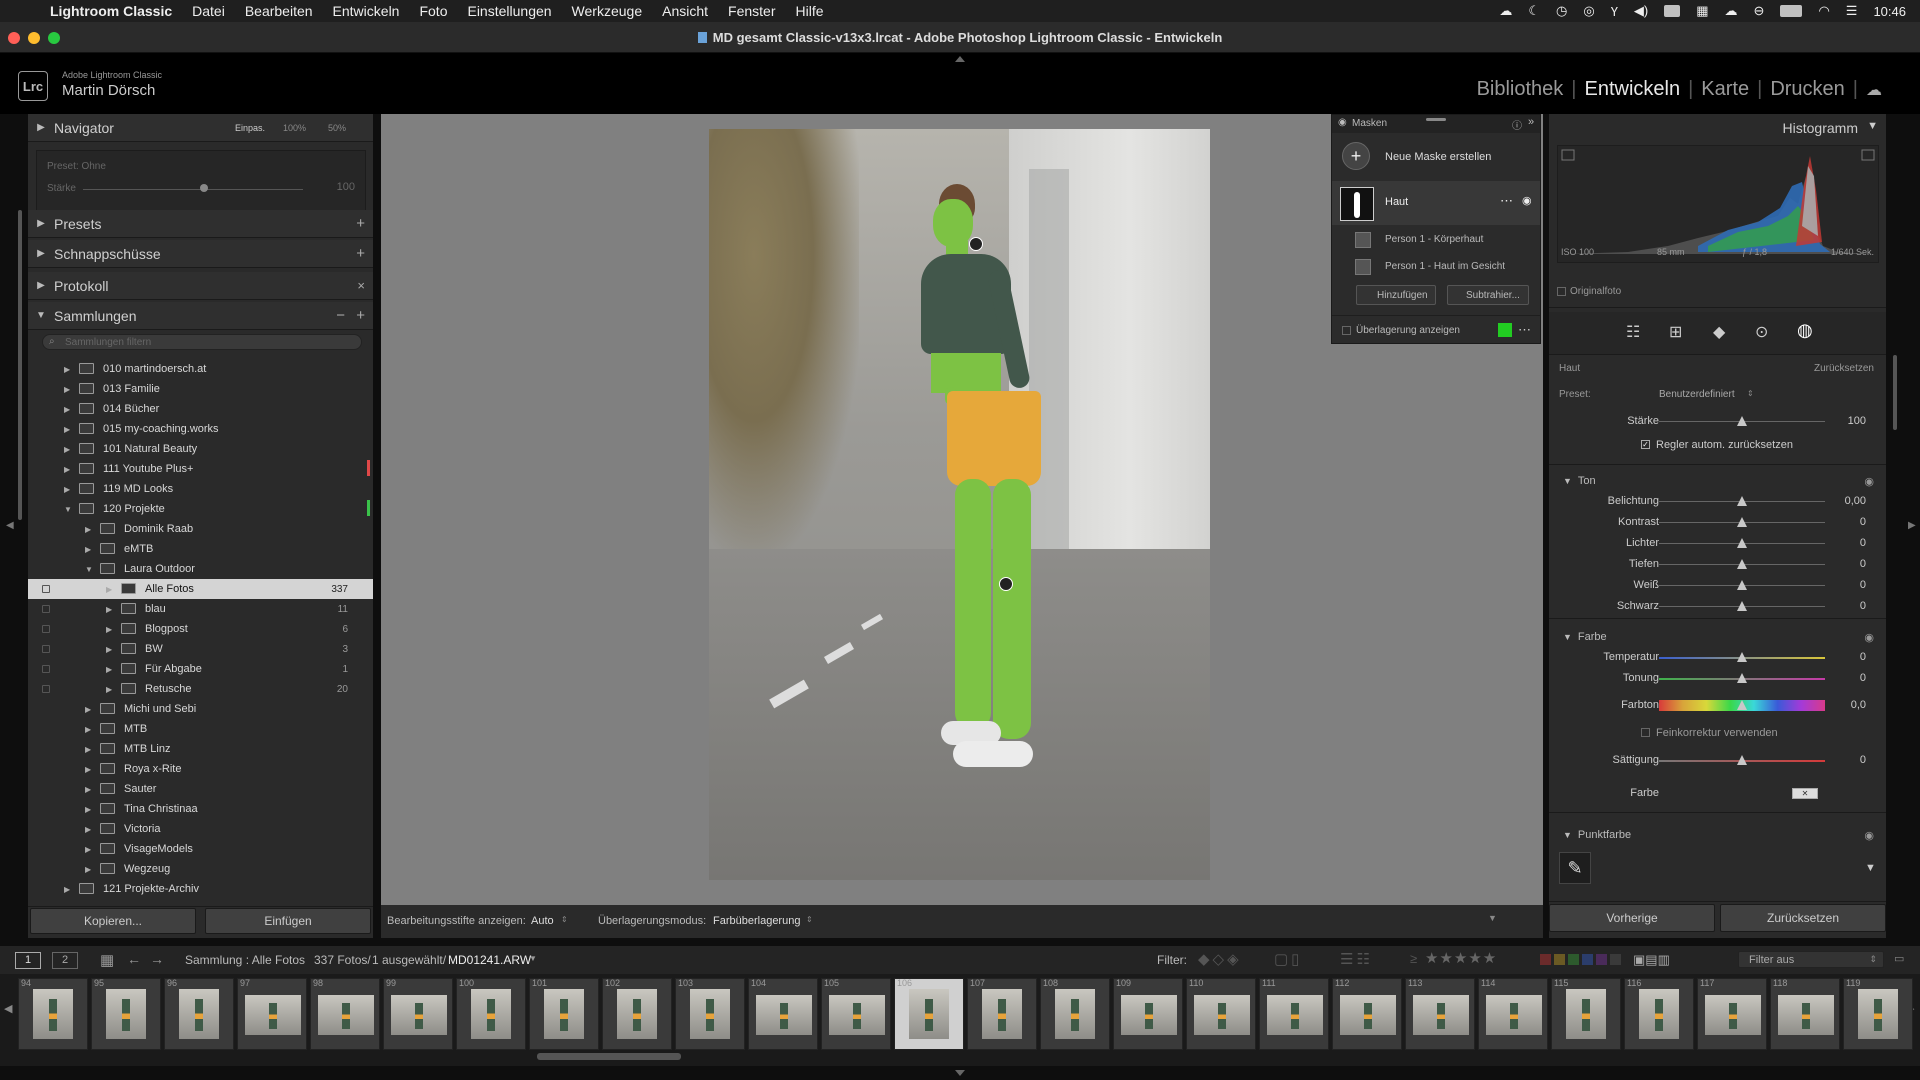 The height and width of the screenshot is (1080, 1920). What do you see at coordinates (489, 960) in the screenshot?
I see `file-name: MD01241.ARW` at bounding box center [489, 960].